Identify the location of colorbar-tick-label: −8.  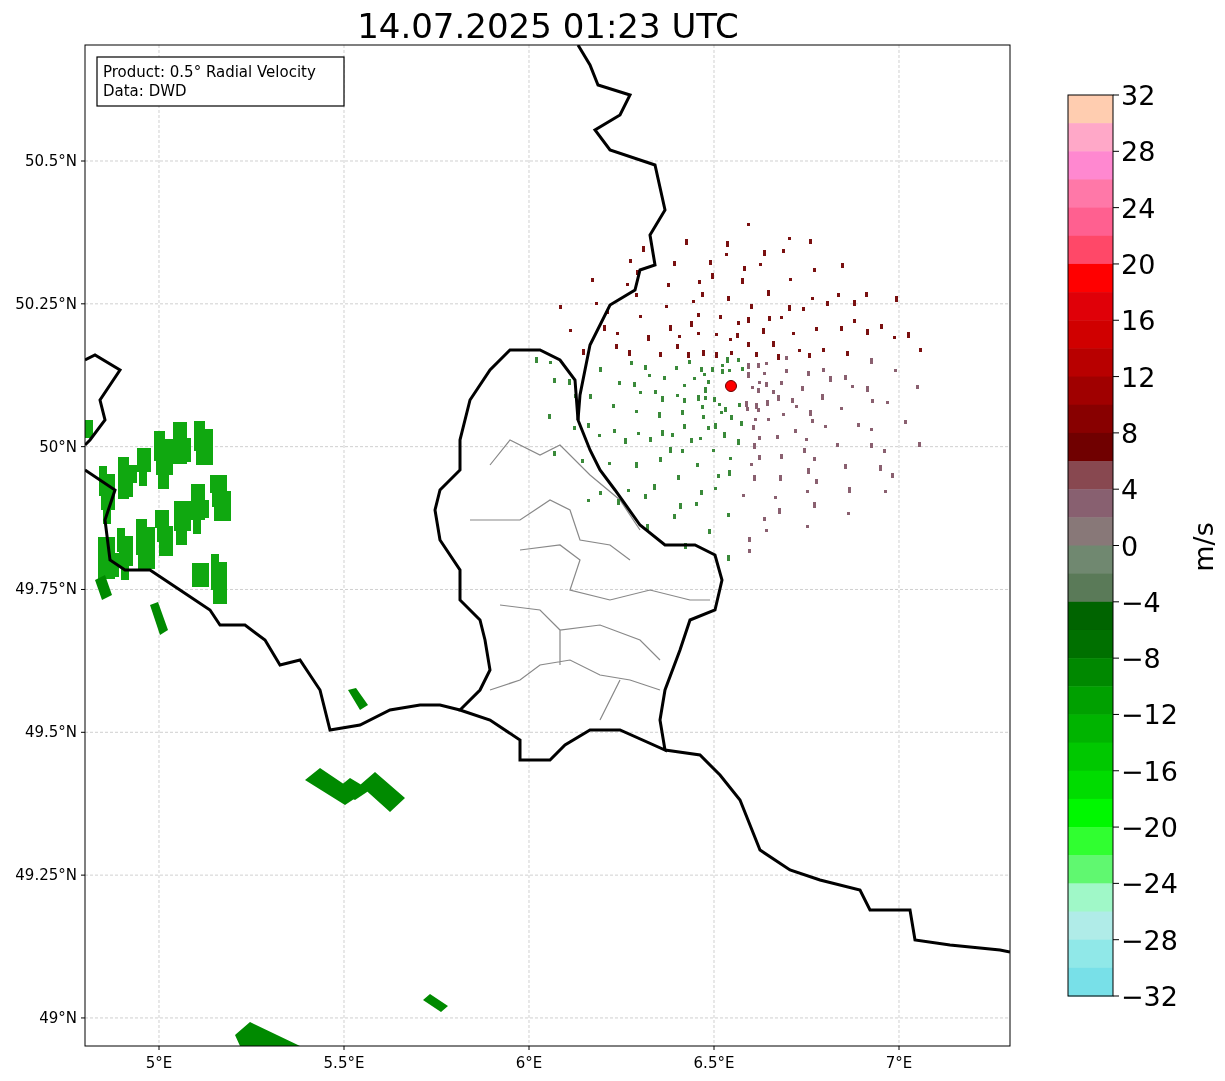
(1141, 659).